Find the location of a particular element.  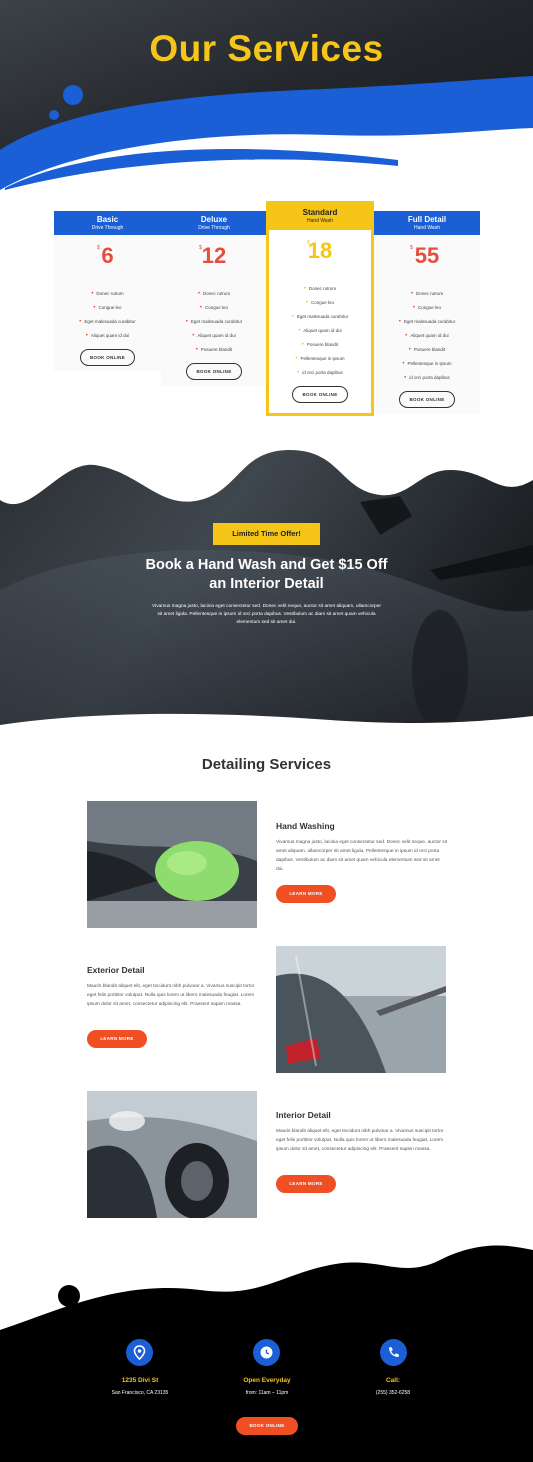

footer-hours-title: Open Everyday is located at coordinates (267, 1380).